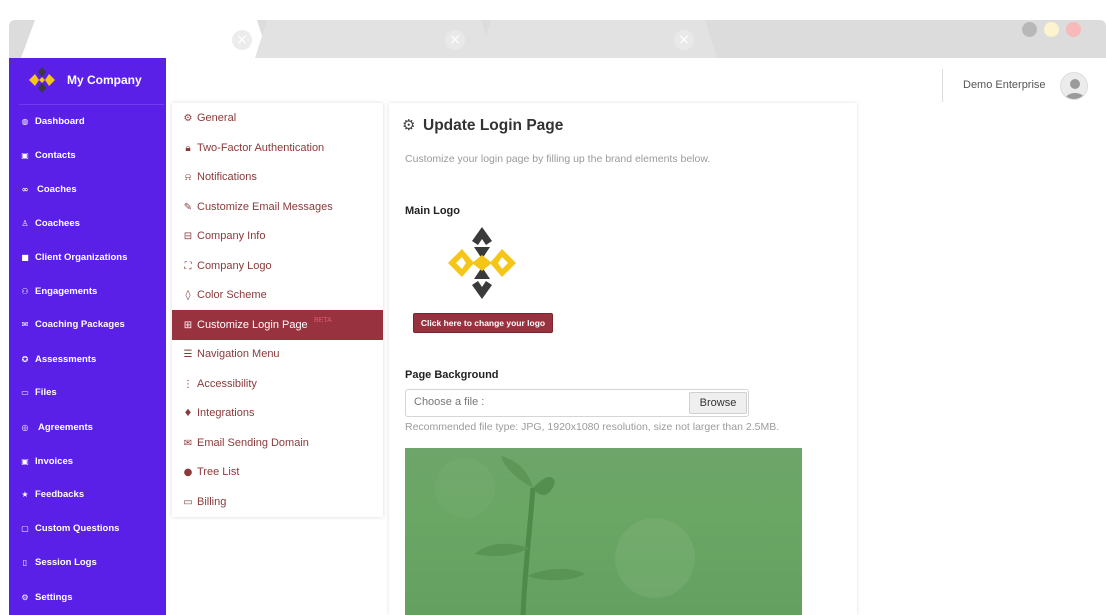  I want to click on sidebar-item-custom-questions: ▢ Custom Questions, so click(87, 528).